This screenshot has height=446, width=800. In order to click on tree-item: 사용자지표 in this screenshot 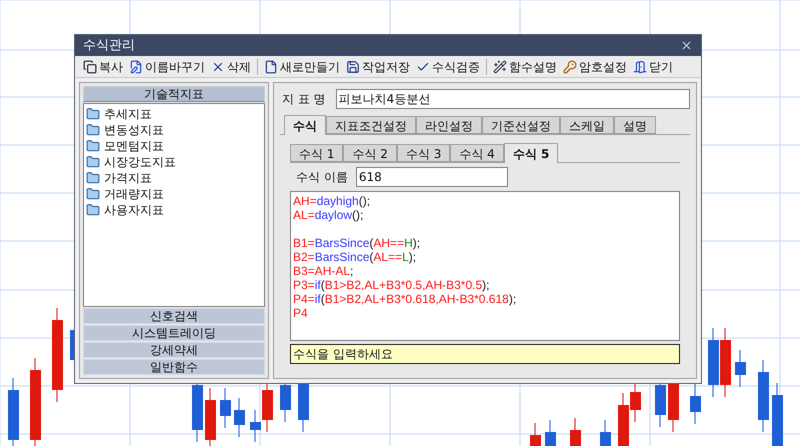, I will do `click(174, 210)`.